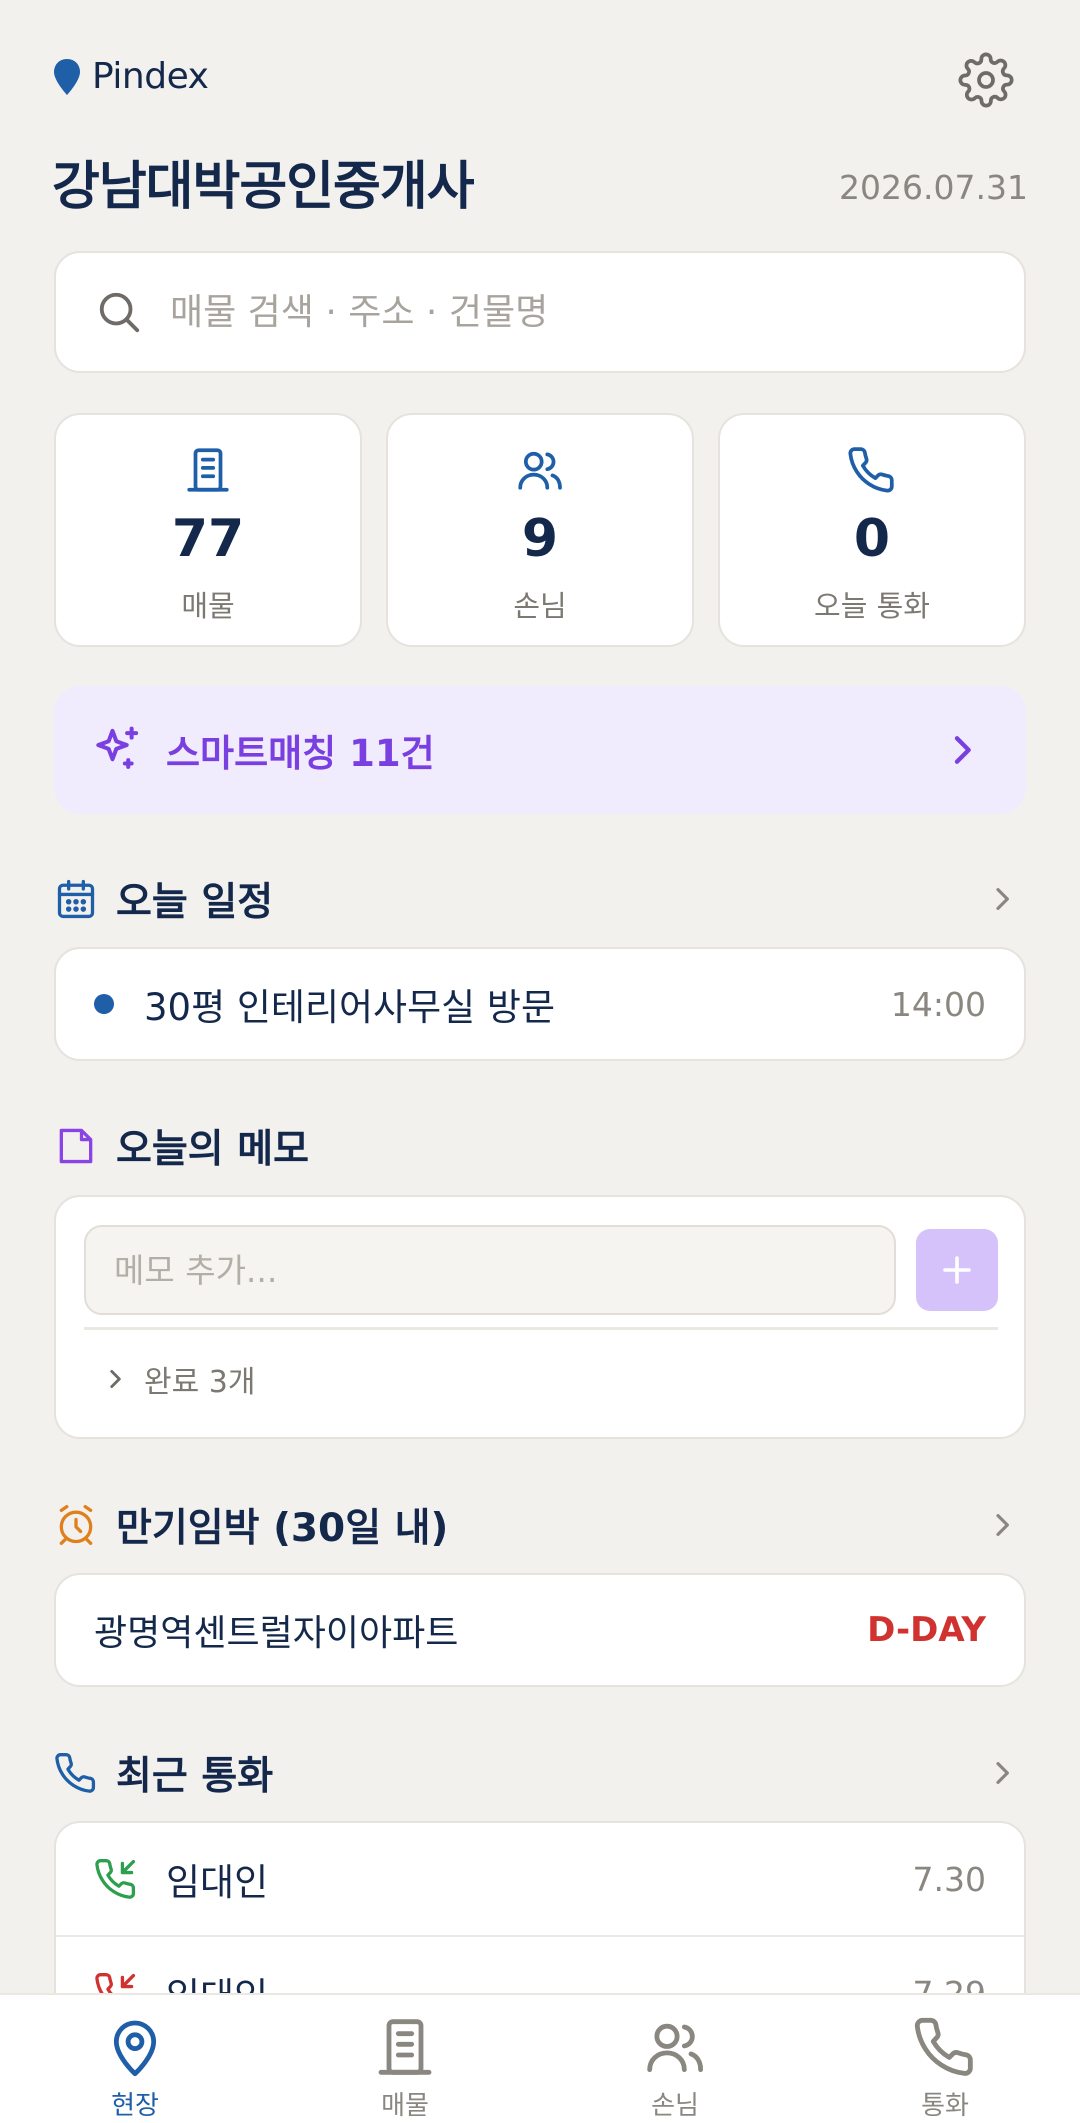  What do you see at coordinates (76, 1525) in the screenshot?
I see `alarm-clock-icon` at bounding box center [76, 1525].